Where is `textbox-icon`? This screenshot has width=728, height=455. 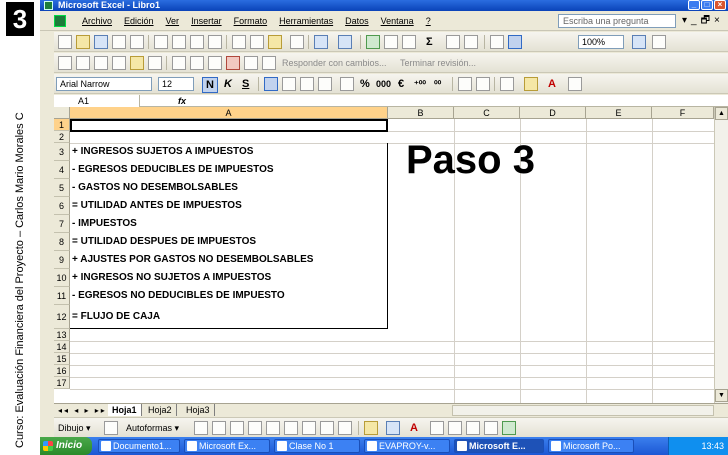 textbox-icon is located at coordinates (273, 428).